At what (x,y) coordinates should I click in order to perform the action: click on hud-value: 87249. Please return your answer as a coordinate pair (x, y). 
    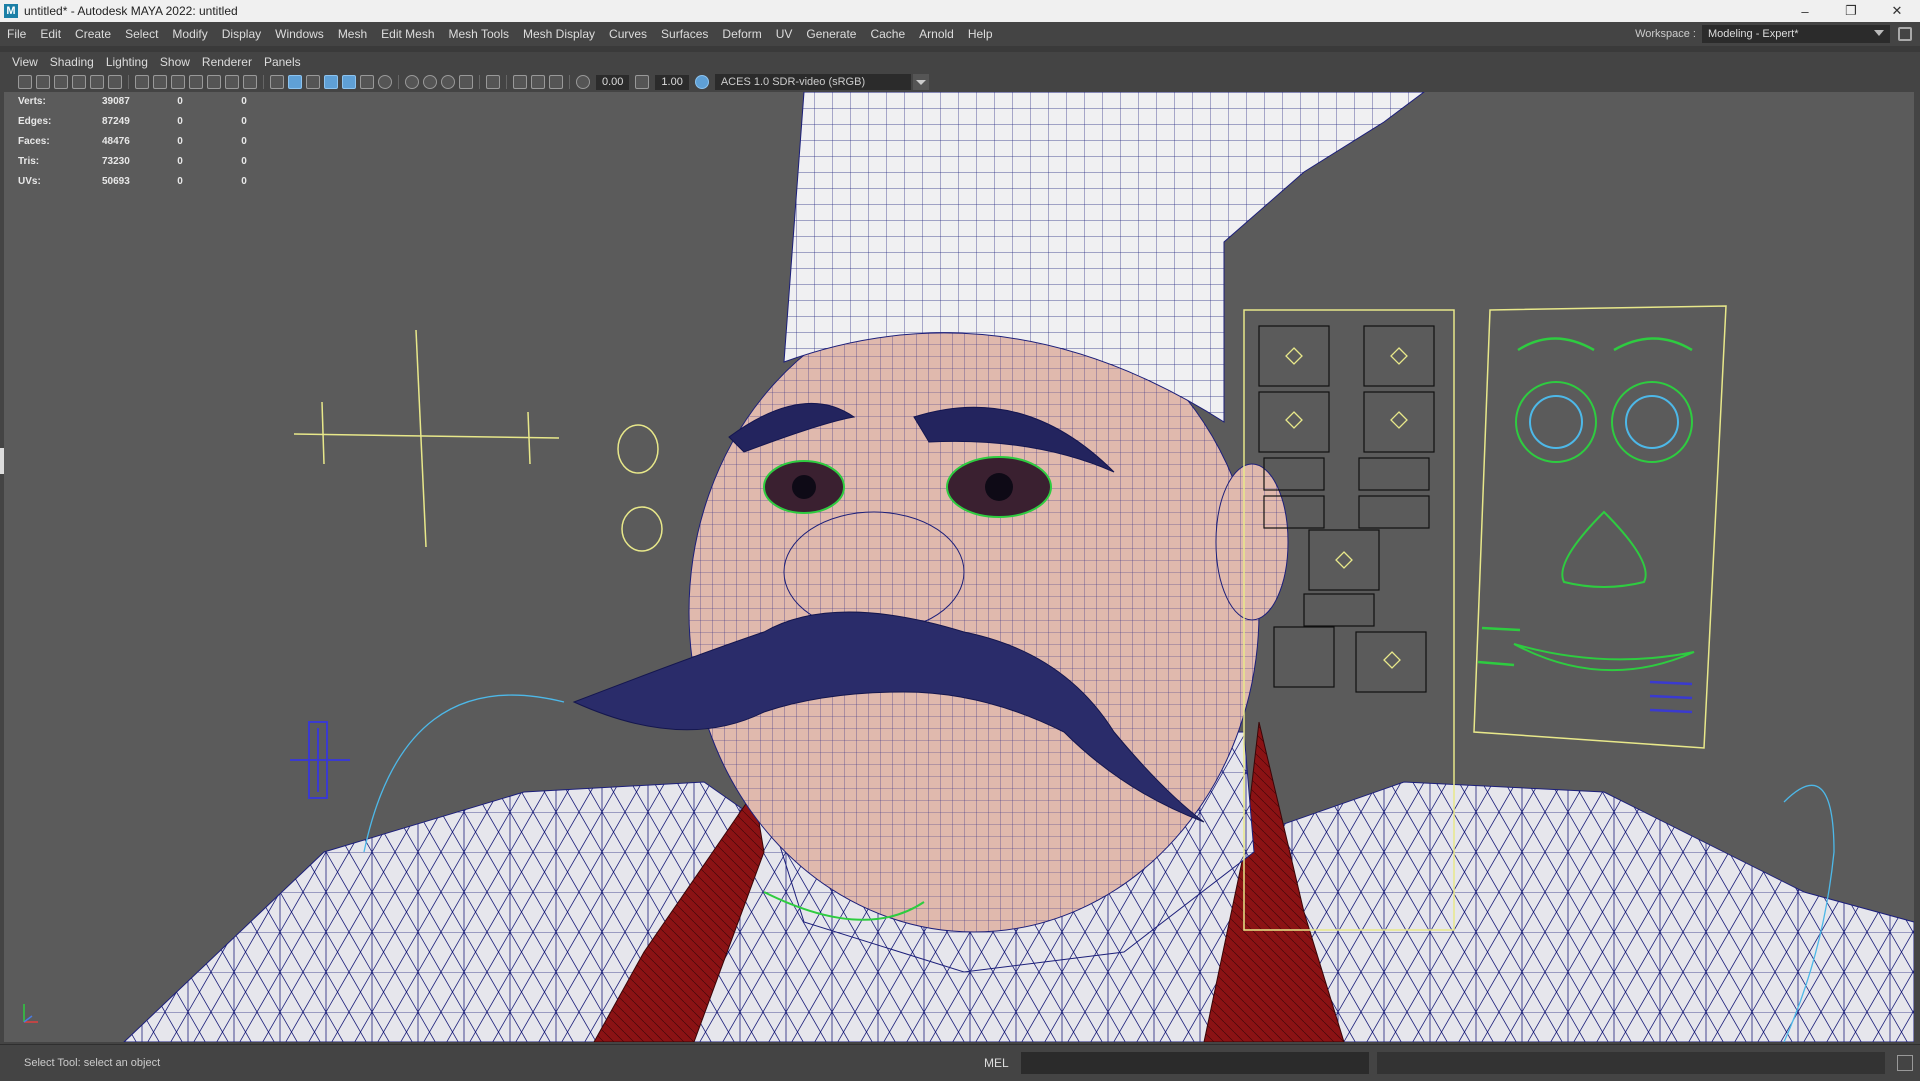
    Looking at the image, I should click on (116, 121).